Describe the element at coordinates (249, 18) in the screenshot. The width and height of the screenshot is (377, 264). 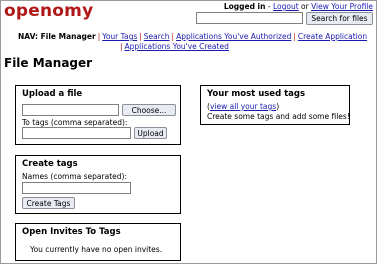
I see `search-input` at that location.